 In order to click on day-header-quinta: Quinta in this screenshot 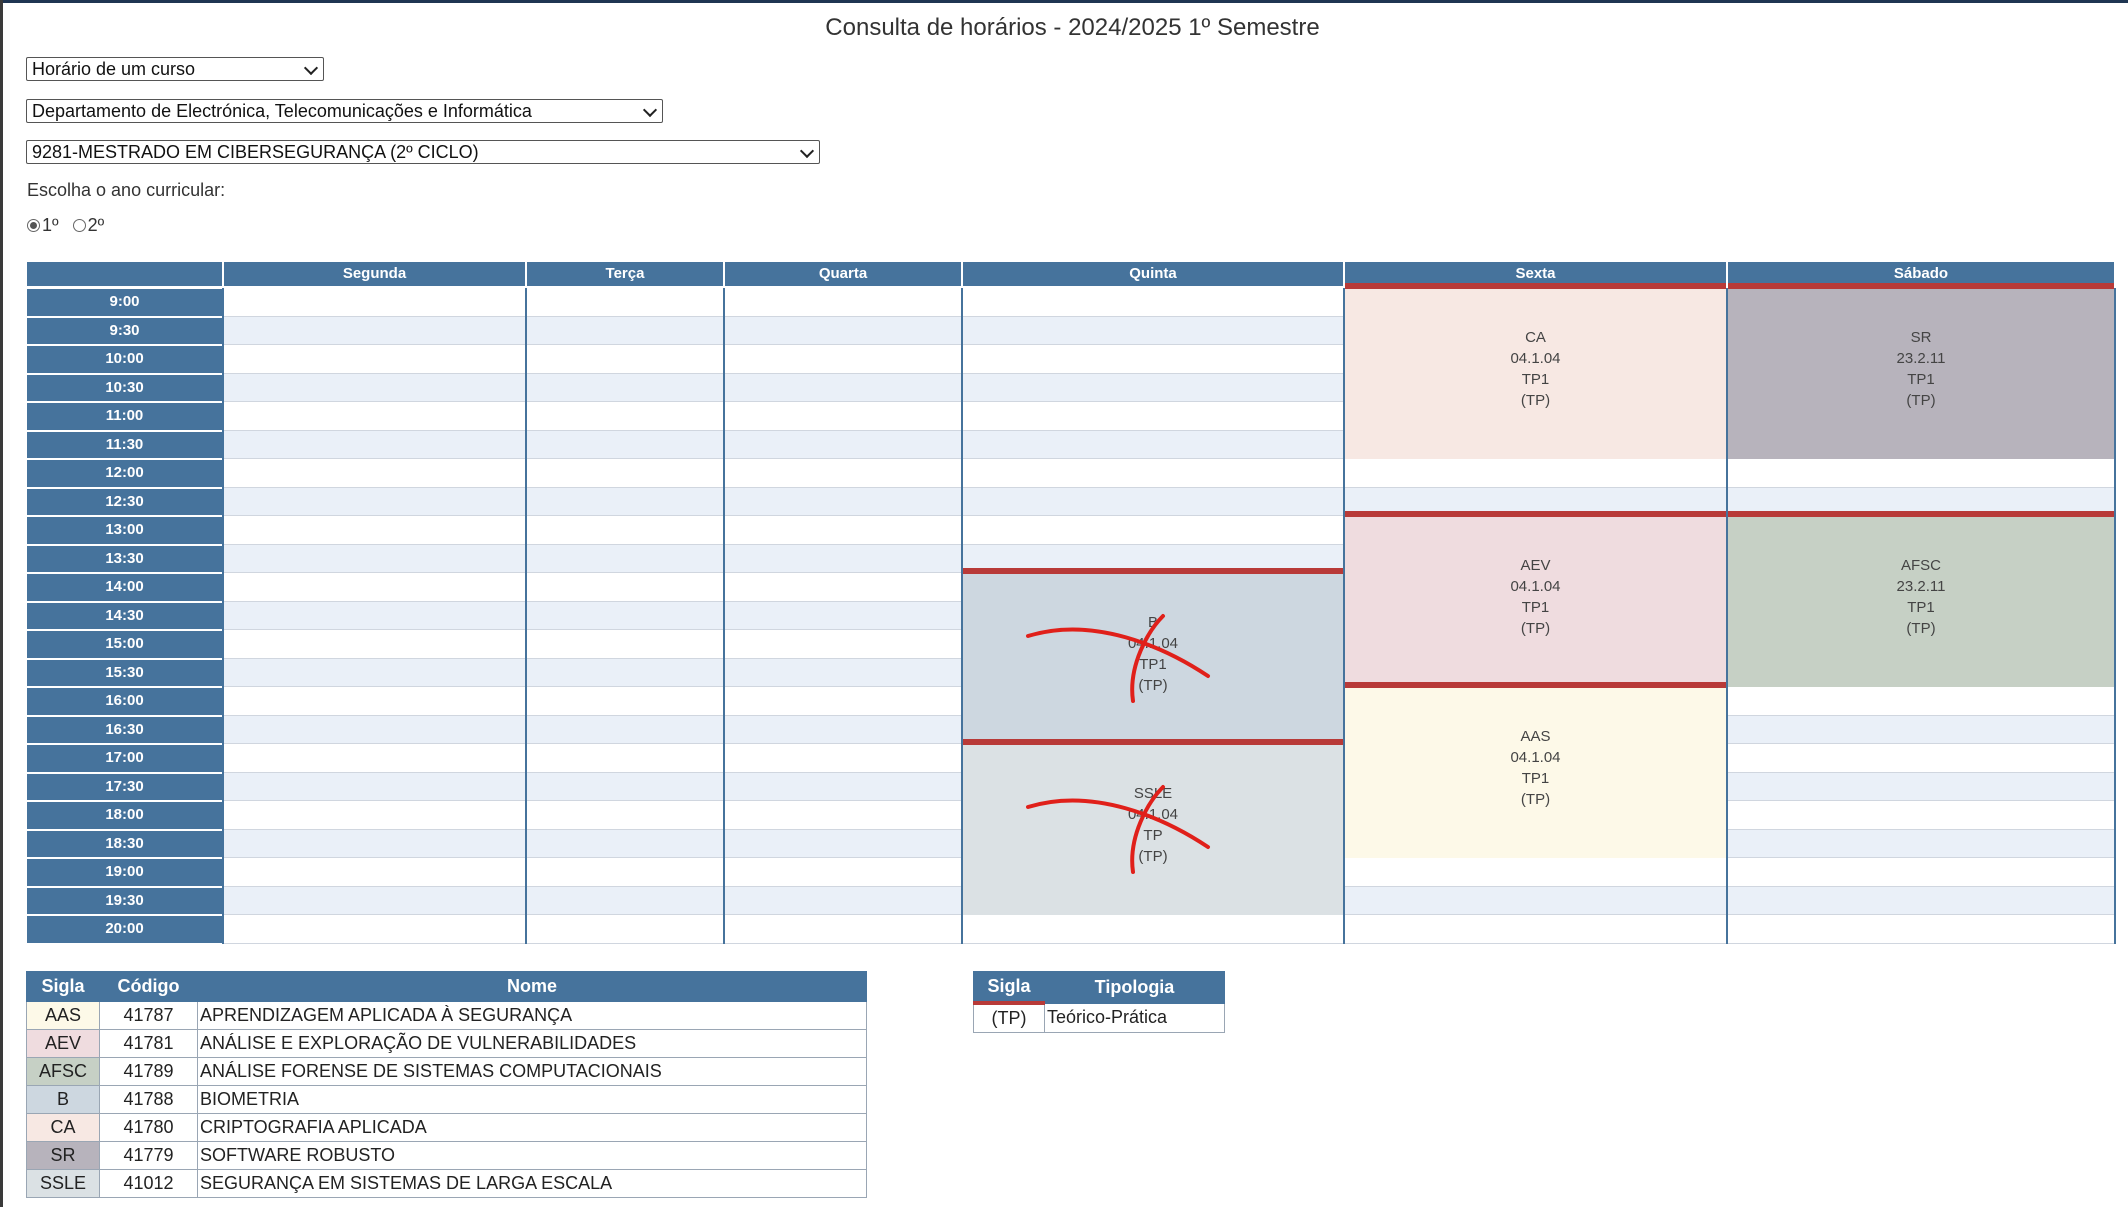, I will do `click(1153, 274)`.